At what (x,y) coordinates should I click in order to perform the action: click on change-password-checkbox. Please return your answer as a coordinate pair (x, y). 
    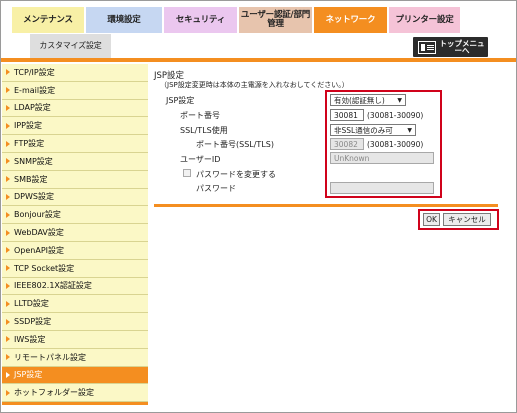
    Looking at the image, I should click on (187, 173).